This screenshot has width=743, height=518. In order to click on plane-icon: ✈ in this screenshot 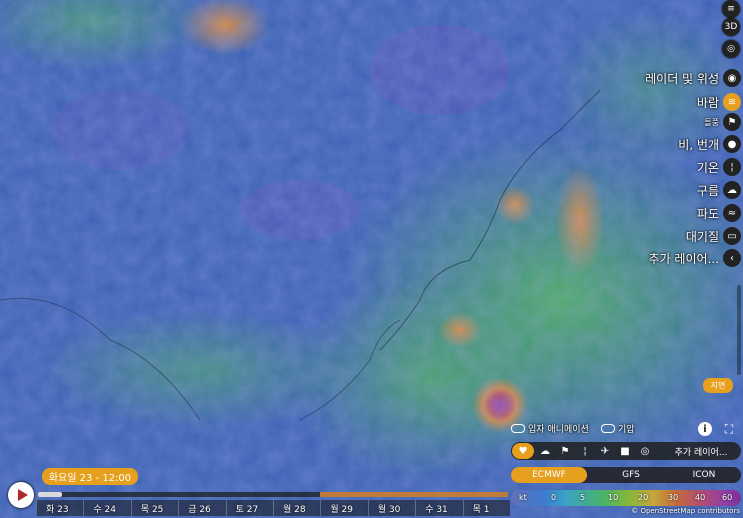, I will do `click(605, 451)`.